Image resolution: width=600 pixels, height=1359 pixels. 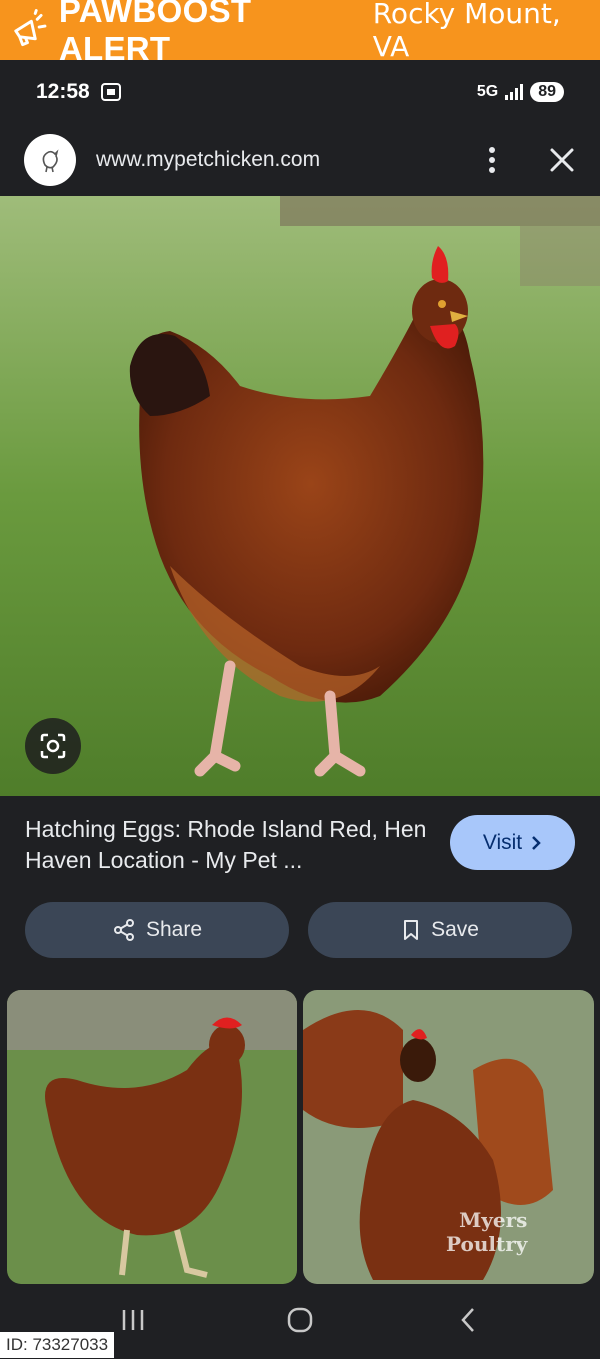 I want to click on banner-brand: PAWBOOST ALERT, so click(x=155, y=33).